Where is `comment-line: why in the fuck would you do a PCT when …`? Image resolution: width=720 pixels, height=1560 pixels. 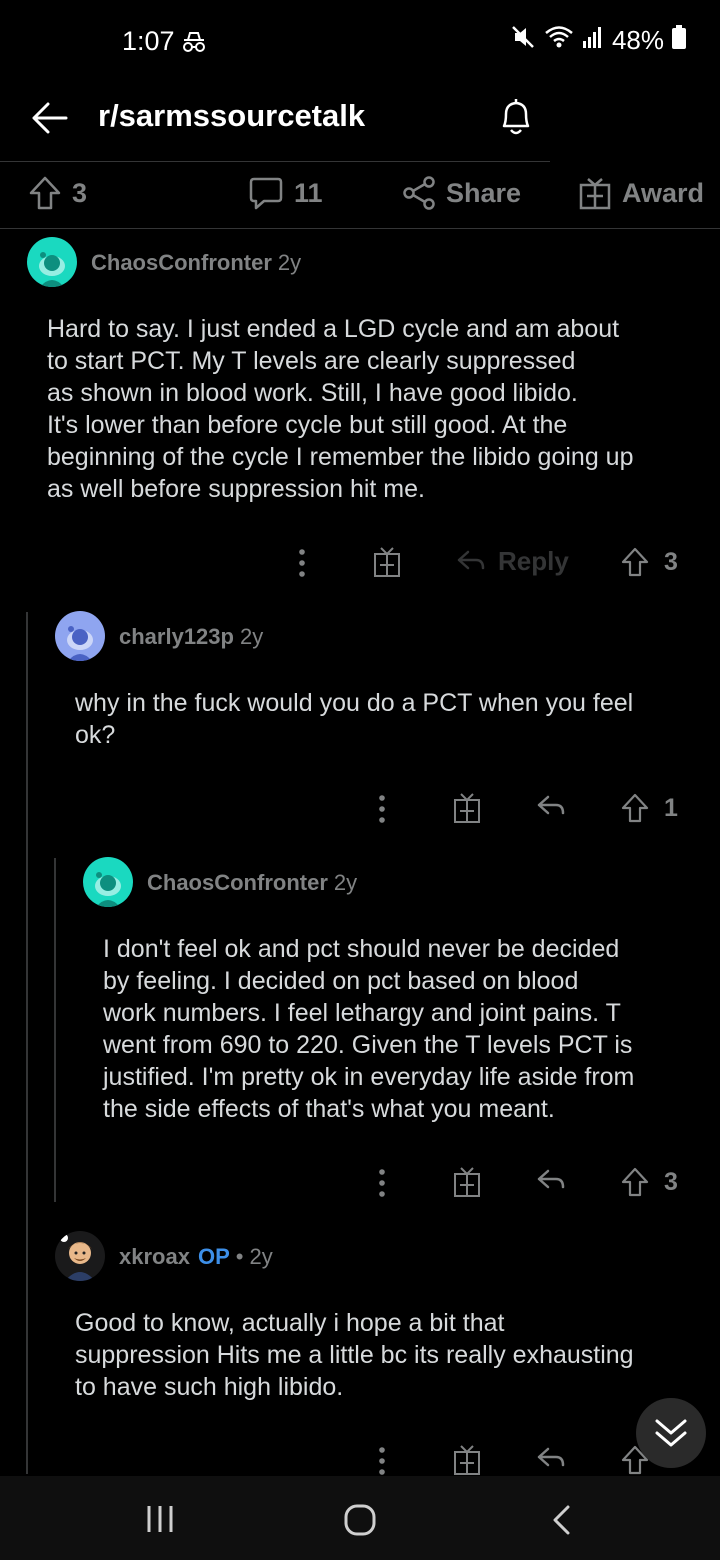
comment-line: why in the fuck would you do a PCT when … is located at coordinates (354, 703).